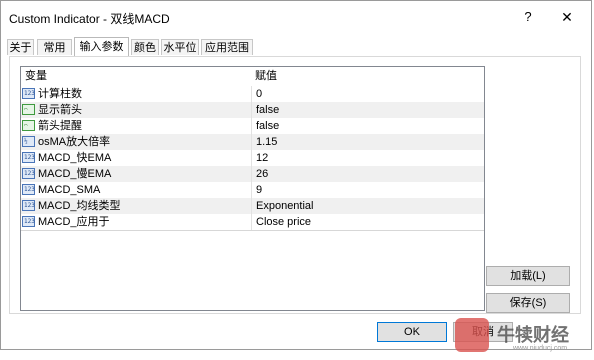  I want to click on param-name: MACD_慢EMA, so click(75, 174).